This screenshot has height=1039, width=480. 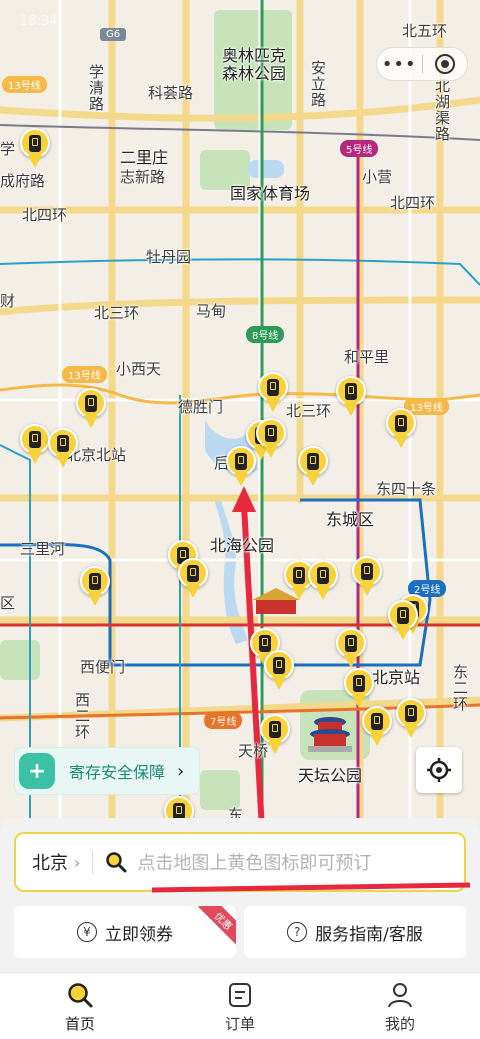 What do you see at coordinates (113, 34) in the screenshot?
I see `highway-badge: G6` at bounding box center [113, 34].